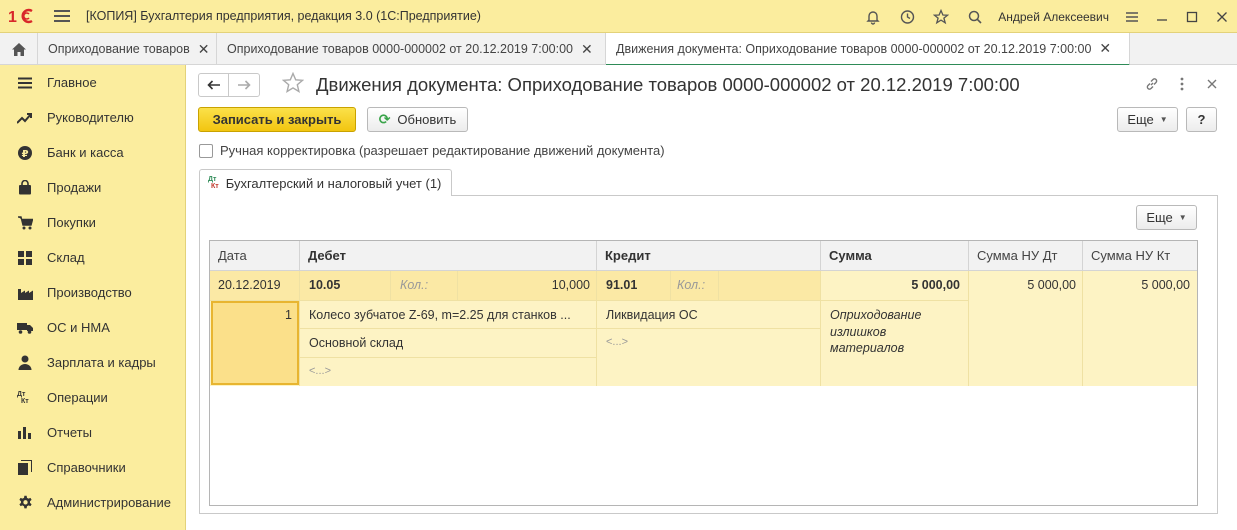  What do you see at coordinates (1140, 119) in the screenshot?
I see `more-label: Еще` at bounding box center [1140, 119].